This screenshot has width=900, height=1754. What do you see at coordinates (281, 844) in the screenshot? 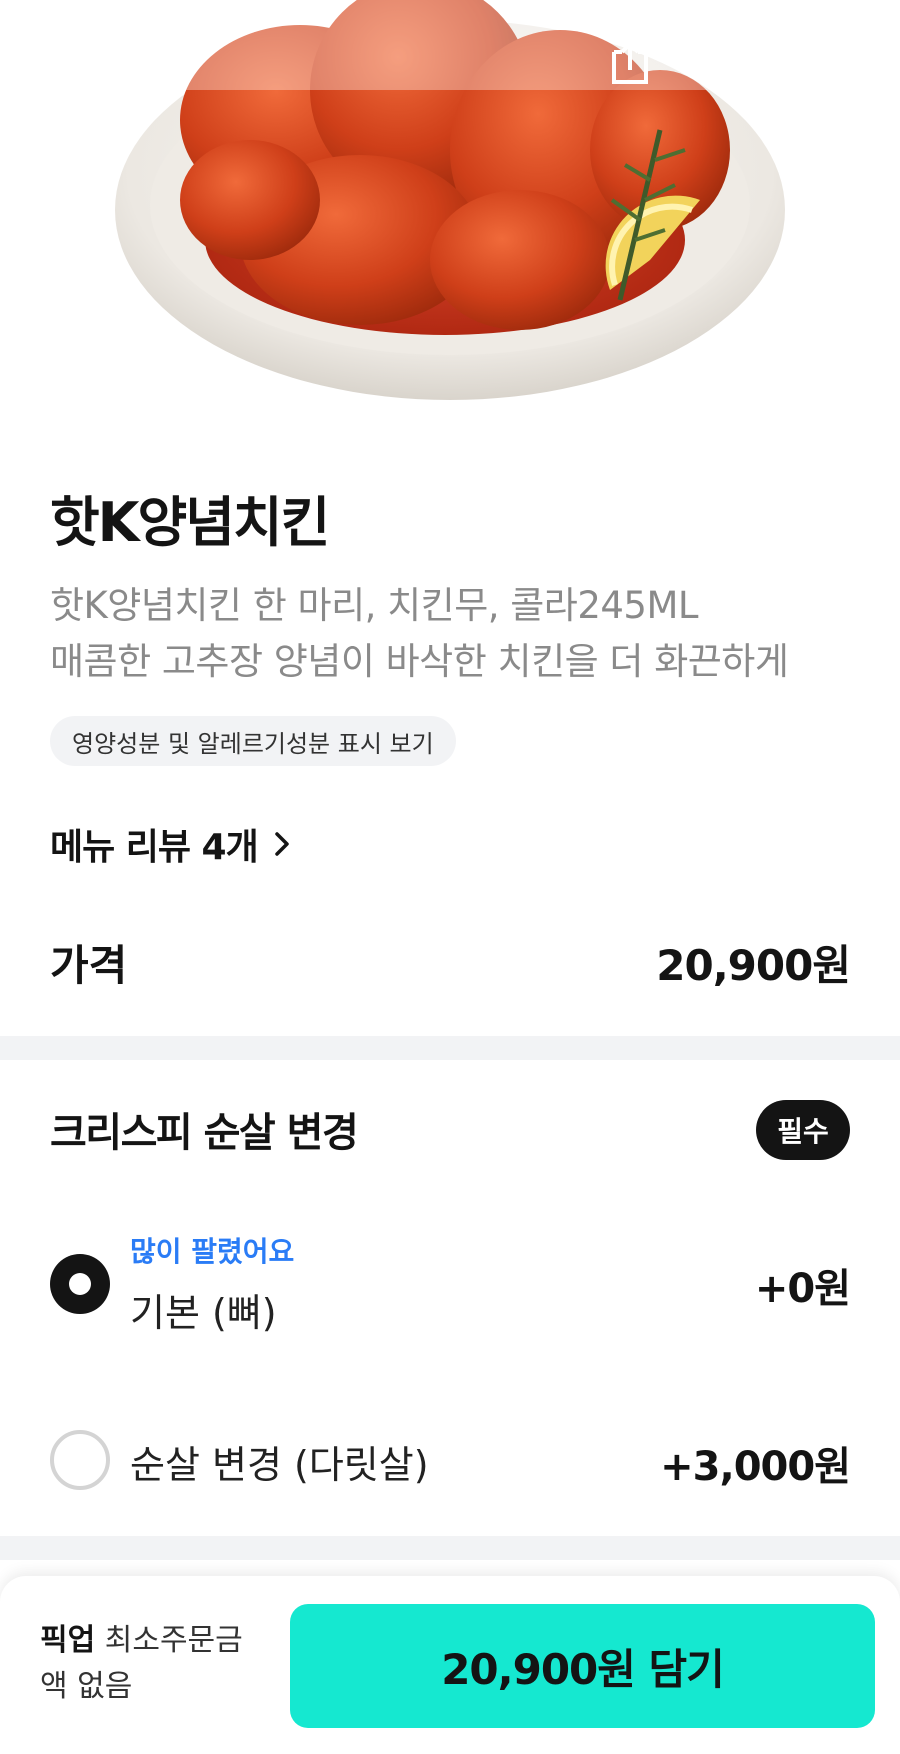
I see `chevron-right-icon` at bounding box center [281, 844].